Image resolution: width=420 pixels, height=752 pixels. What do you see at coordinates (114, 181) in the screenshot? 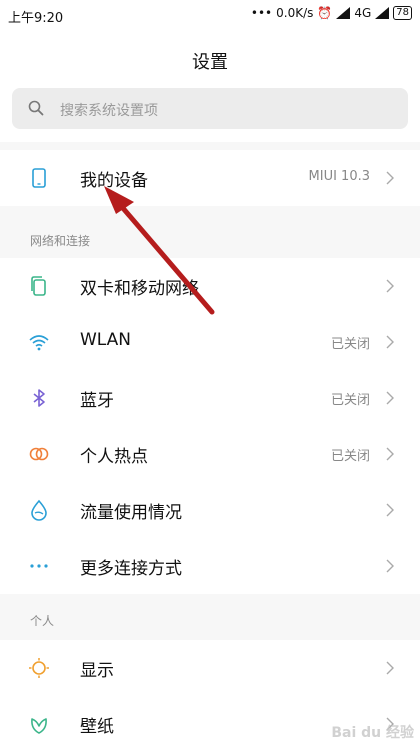
I see `my-device-label: 我的设备` at bounding box center [114, 181].